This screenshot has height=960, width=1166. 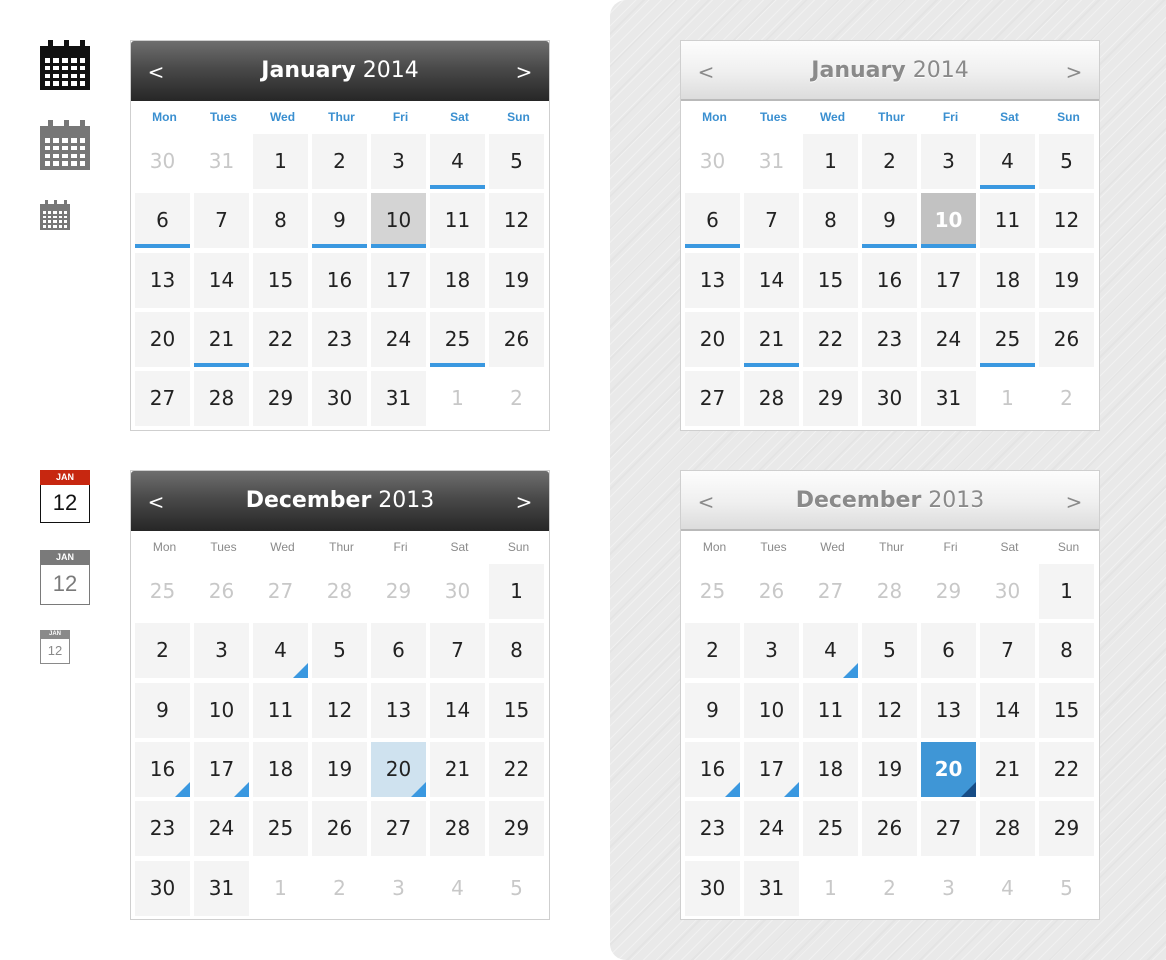 What do you see at coordinates (221, 161) in the screenshot?
I see `day-cell-outside-month: 31` at bounding box center [221, 161].